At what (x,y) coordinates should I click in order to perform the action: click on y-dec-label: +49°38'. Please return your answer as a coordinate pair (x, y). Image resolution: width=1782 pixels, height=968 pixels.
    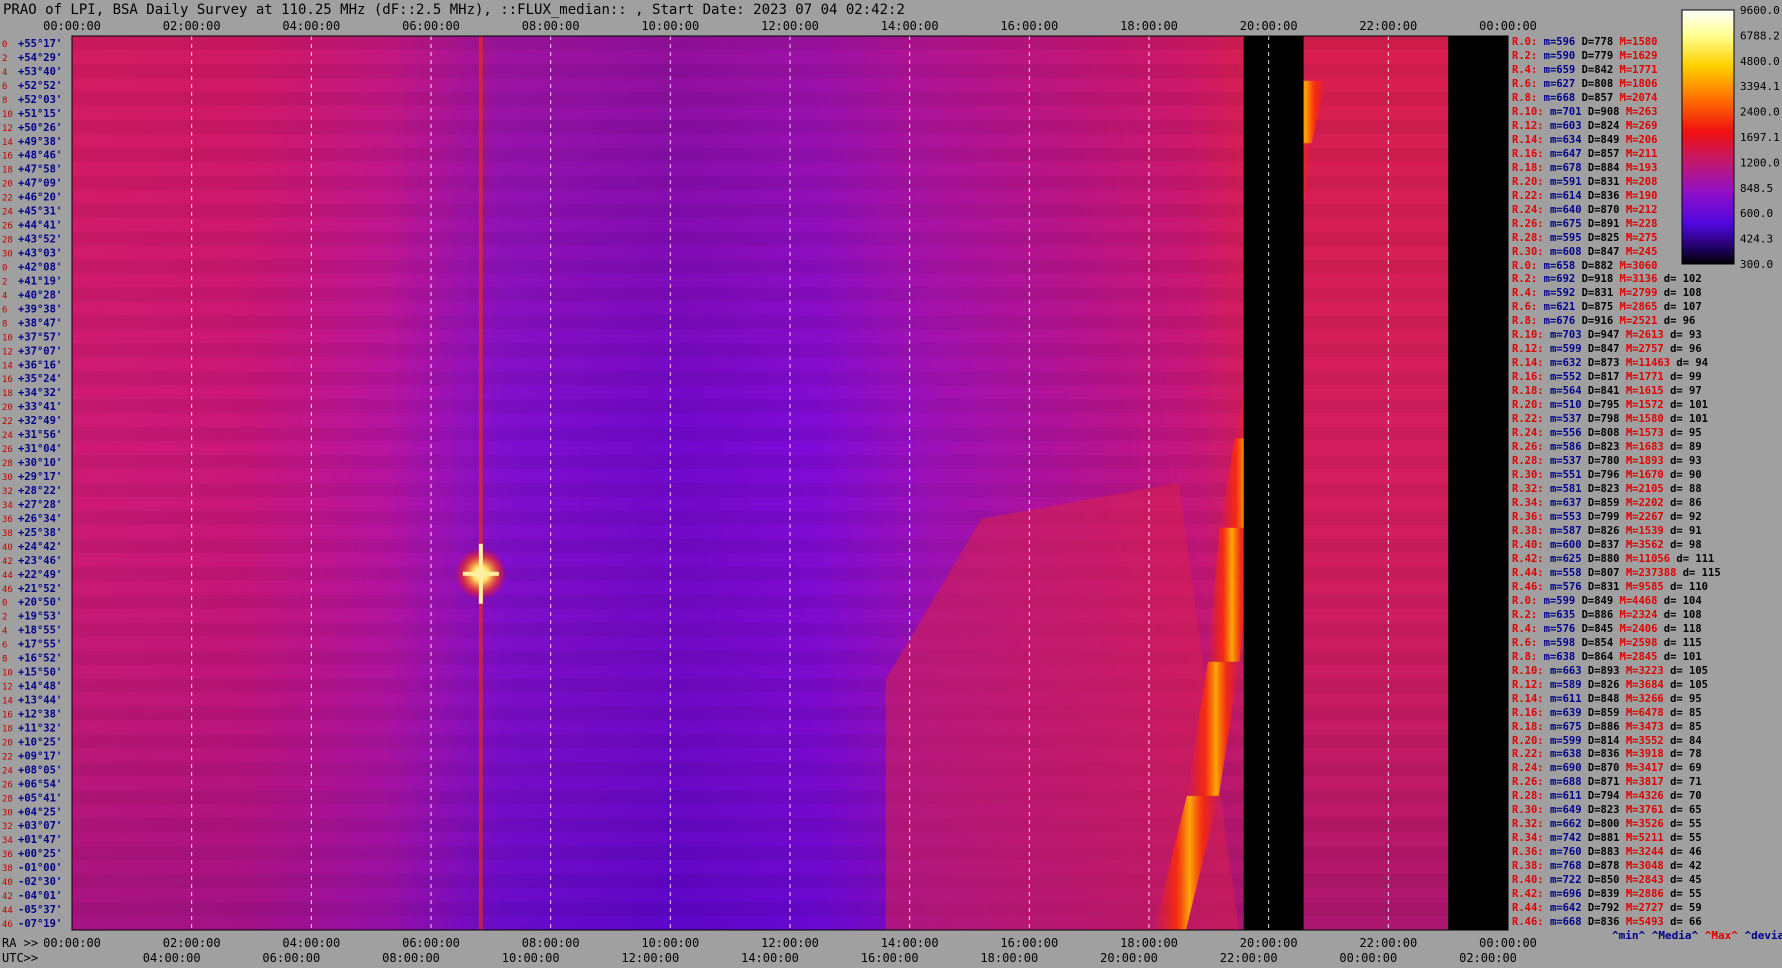
    Looking at the image, I should click on (40, 142).